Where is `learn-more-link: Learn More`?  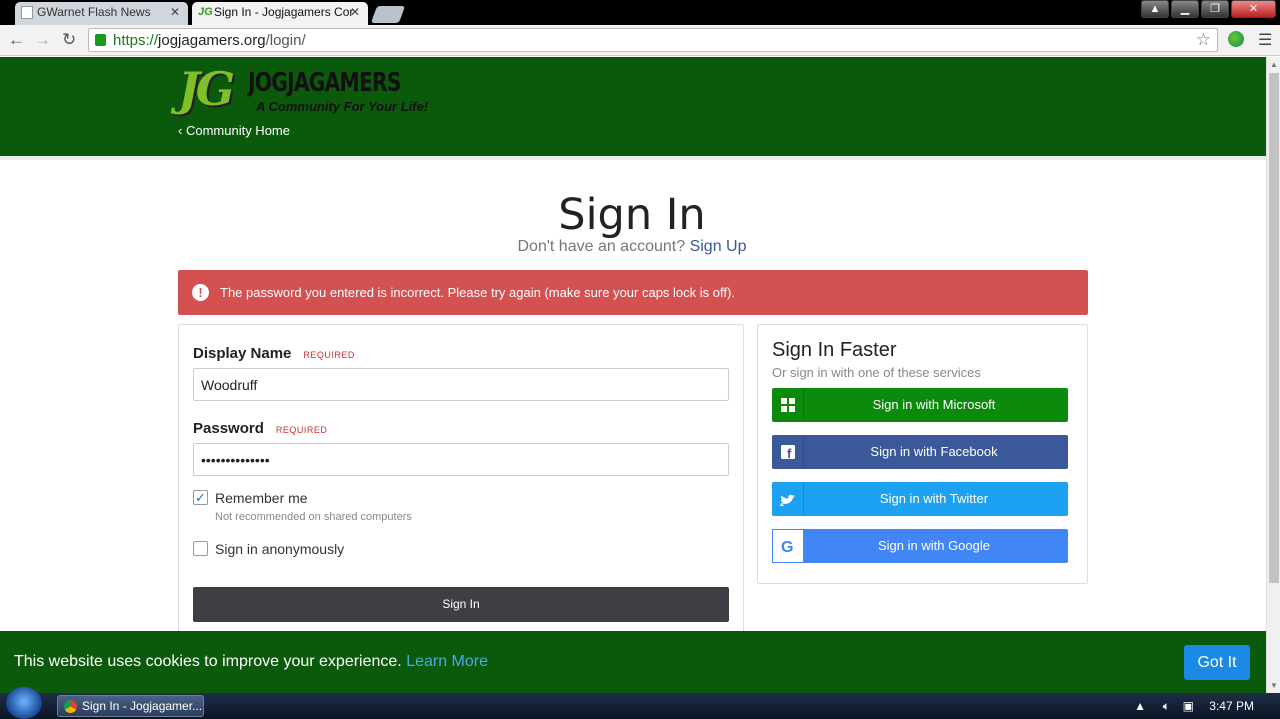 learn-more-link: Learn More is located at coordinates (447, 661).